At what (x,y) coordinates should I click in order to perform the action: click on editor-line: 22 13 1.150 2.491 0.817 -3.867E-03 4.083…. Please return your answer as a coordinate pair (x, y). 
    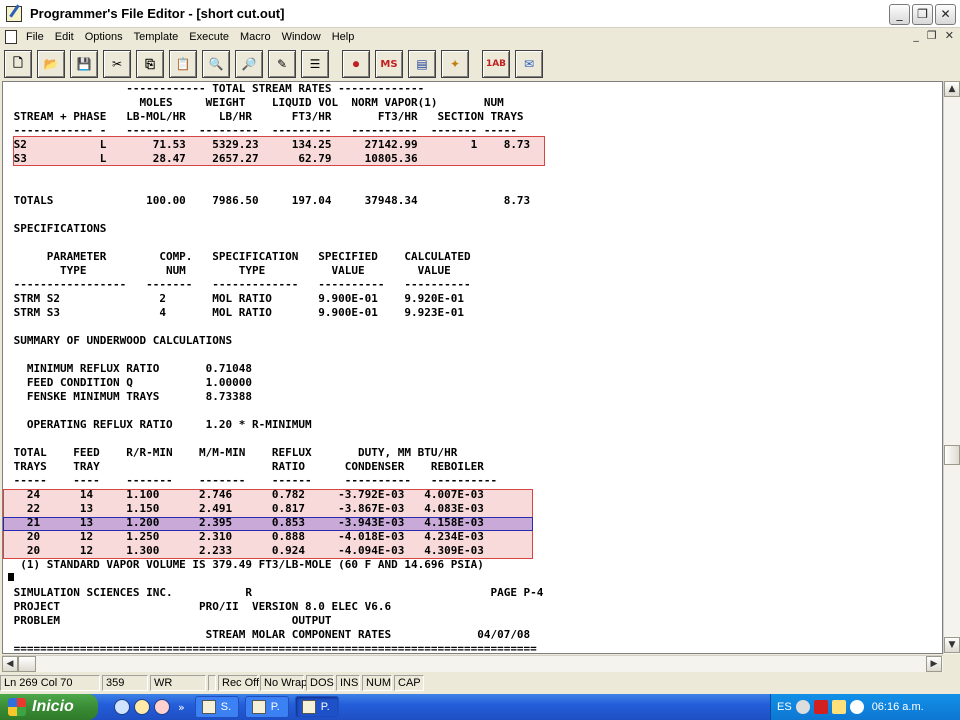
    Looking at the image, I should click on (245, 508).